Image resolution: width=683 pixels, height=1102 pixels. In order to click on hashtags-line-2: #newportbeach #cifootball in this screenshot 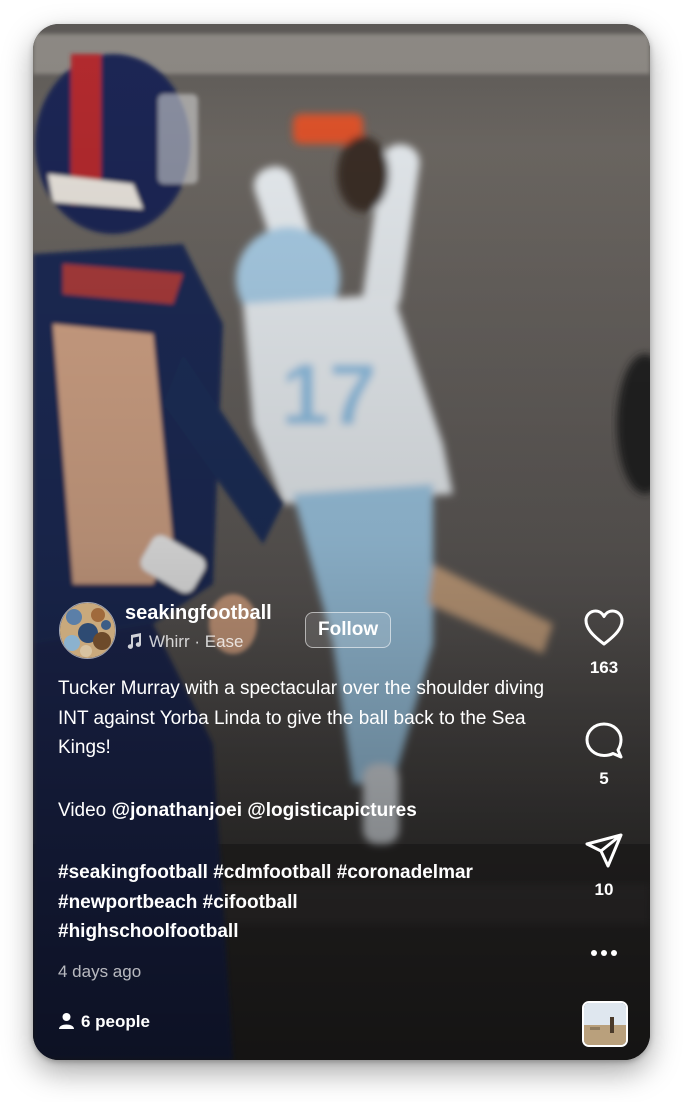, I will do `click(178, 902)`.